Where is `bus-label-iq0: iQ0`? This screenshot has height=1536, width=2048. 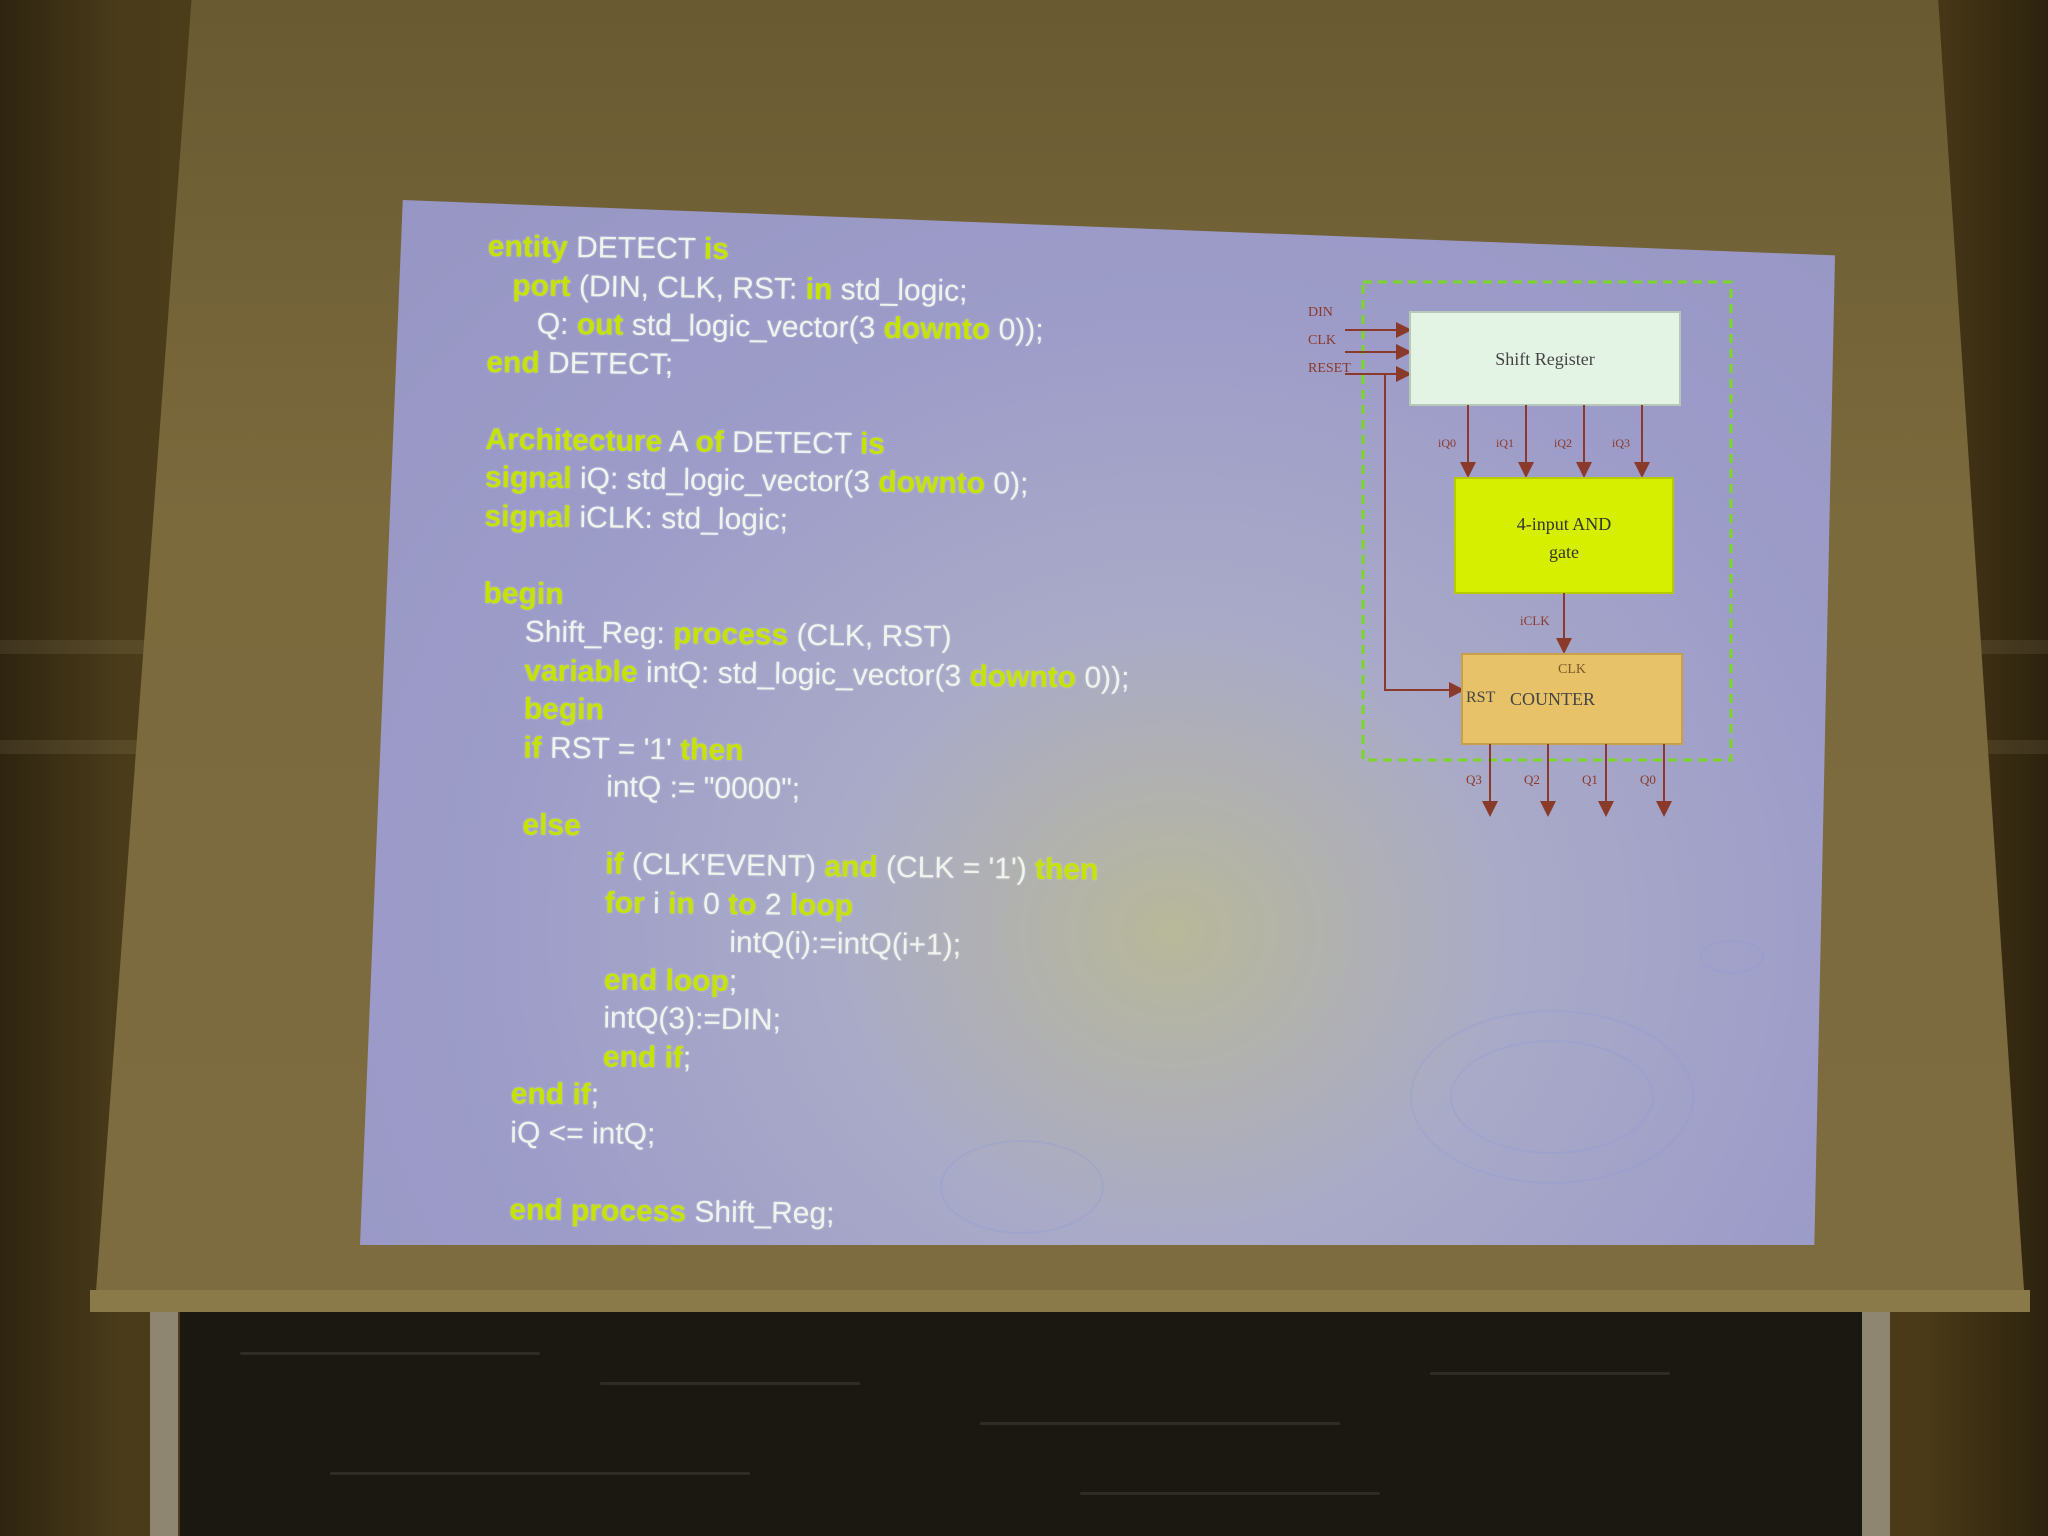 bus-label-iq0: iQ0 is located at coordinates (1447, 443).